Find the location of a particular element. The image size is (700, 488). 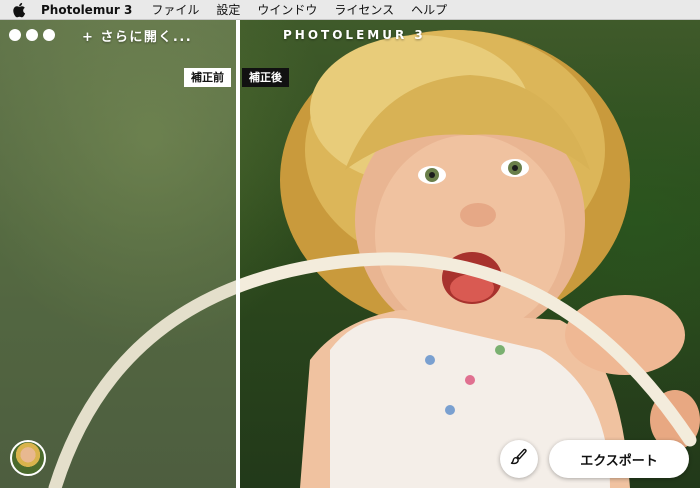

after-label: 補正後 is located at coordinates (265, 77).